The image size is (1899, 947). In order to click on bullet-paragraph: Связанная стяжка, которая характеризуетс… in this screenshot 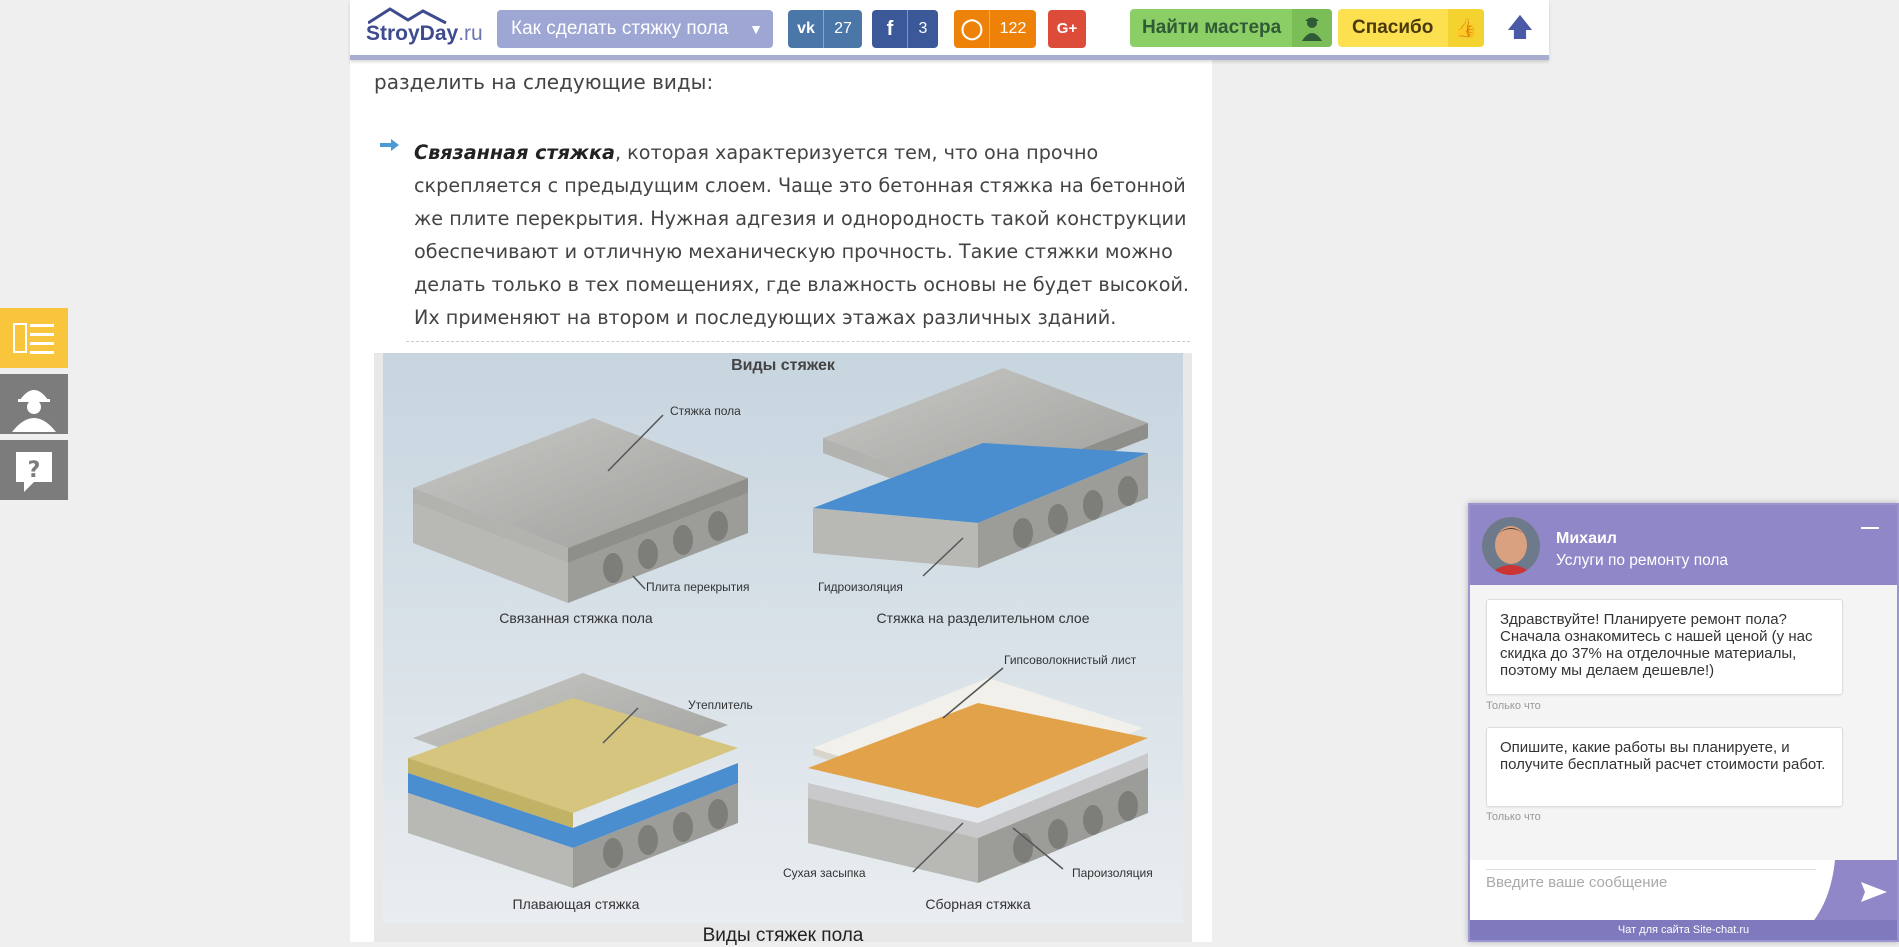, I will do `click(809, 235)`.